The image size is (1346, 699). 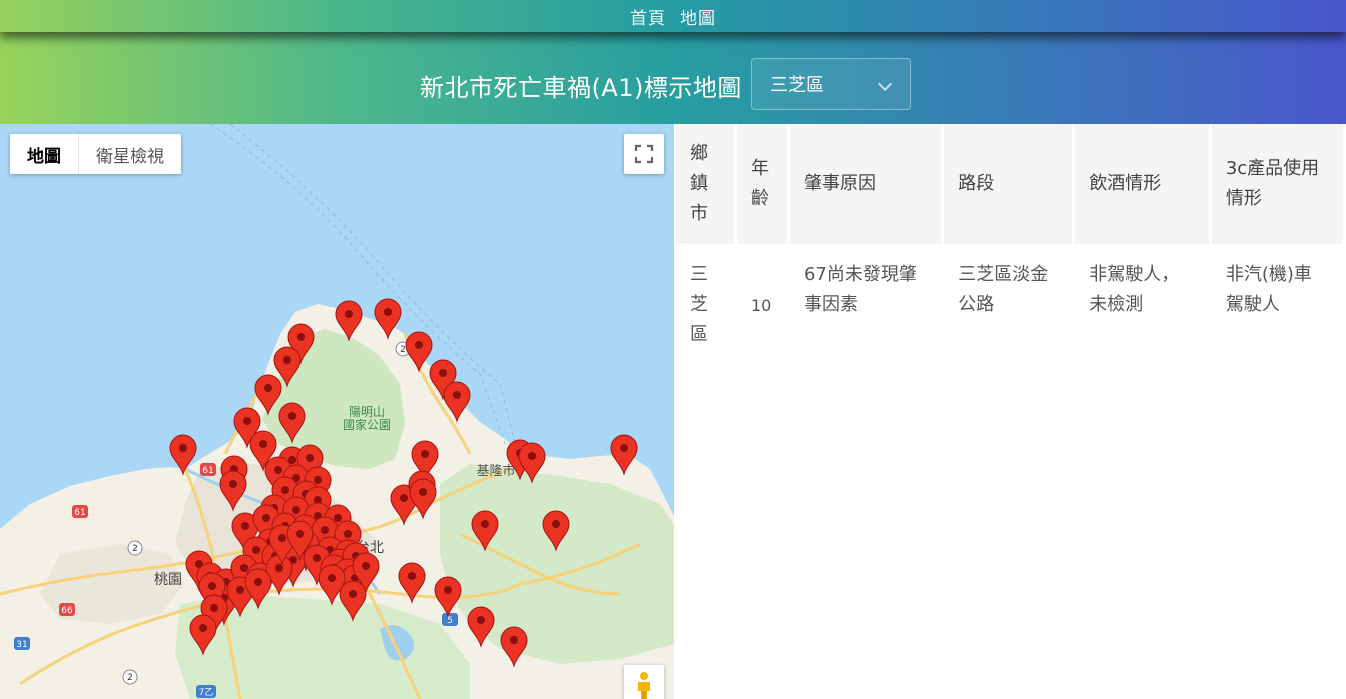 I want to click on district-select: 三芝區, so click(x=831, y=84).